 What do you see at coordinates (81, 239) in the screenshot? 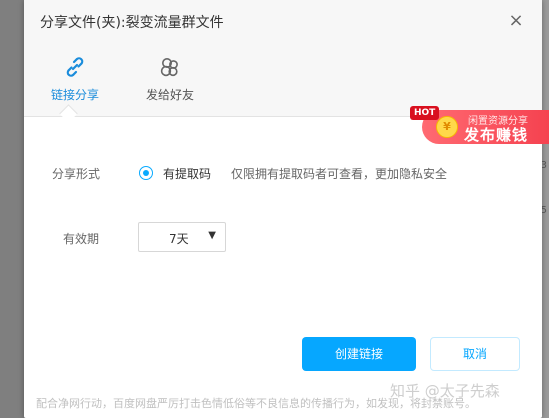
I see `validity-label: 有效期` at bounding box center [81, 239].